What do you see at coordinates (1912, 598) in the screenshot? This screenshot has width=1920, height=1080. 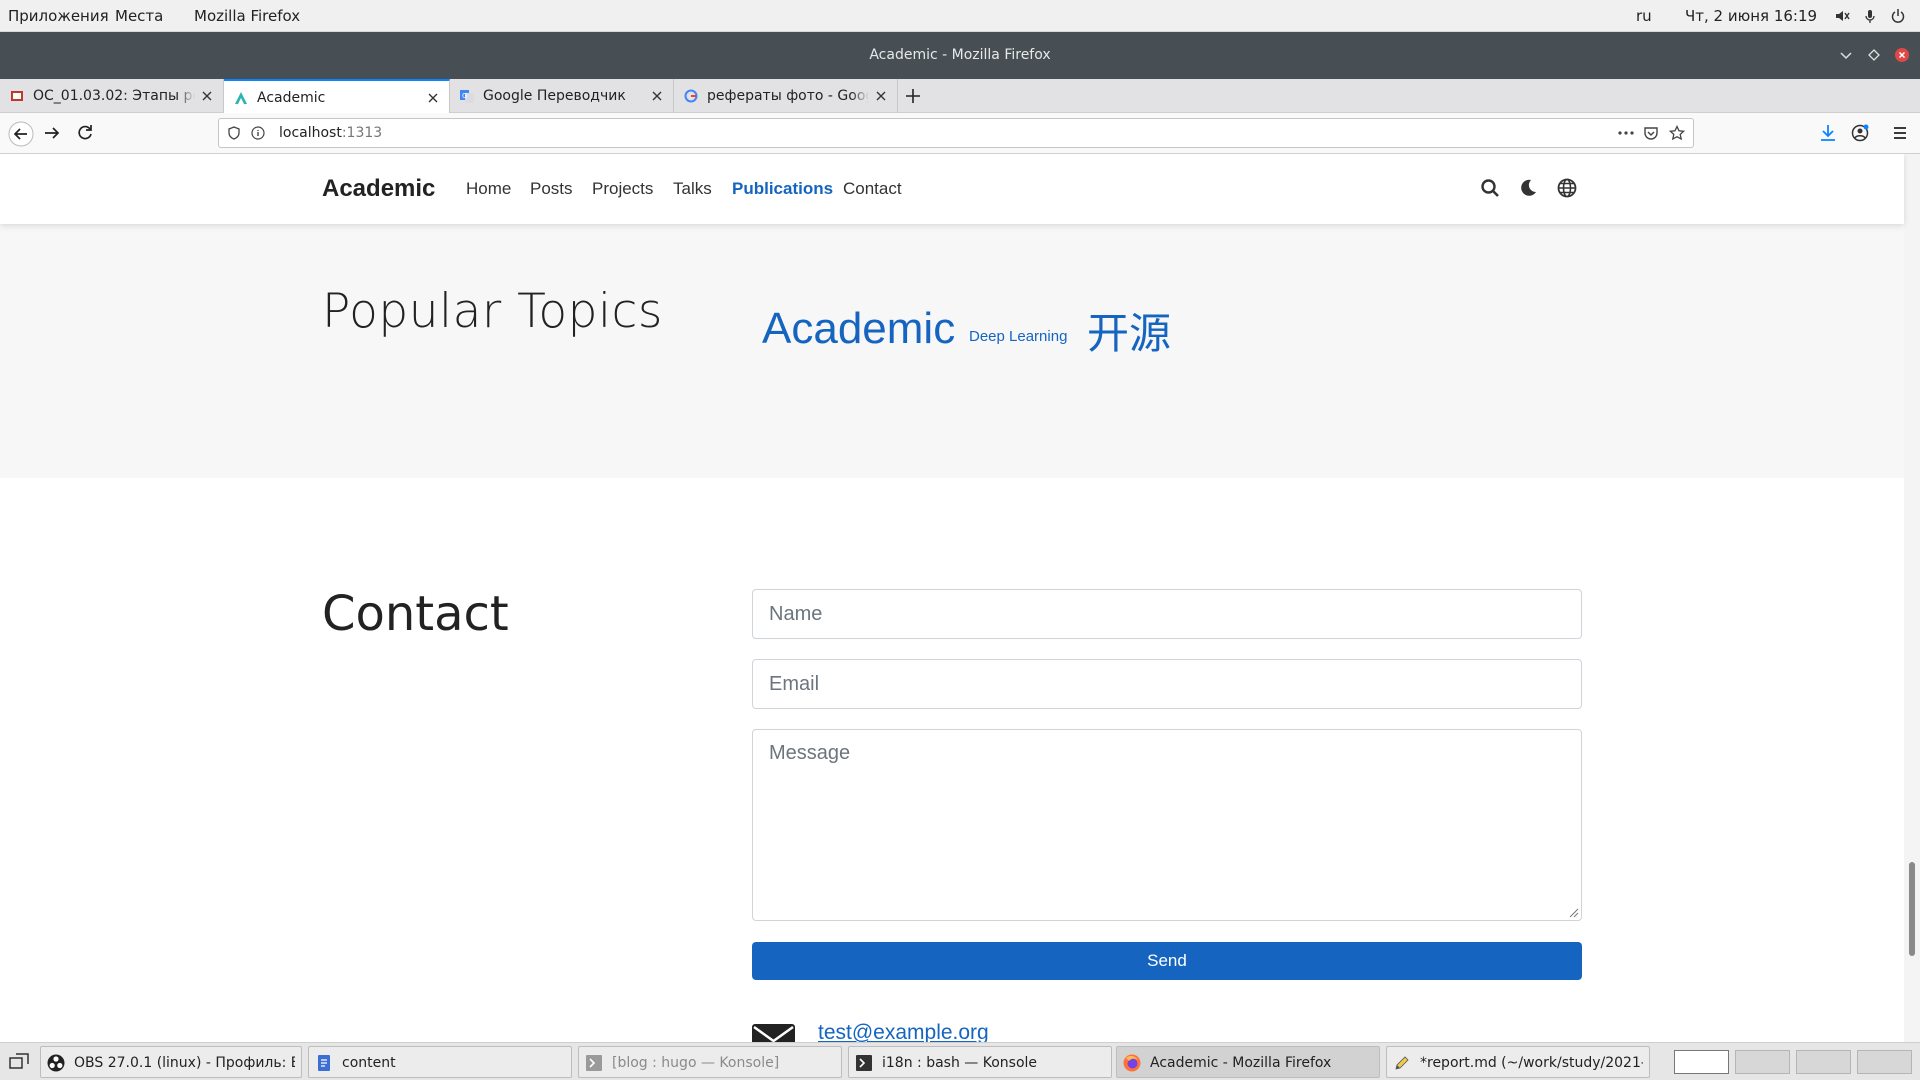 I see `page-scrollbar` at bounding box center [1912, 598].